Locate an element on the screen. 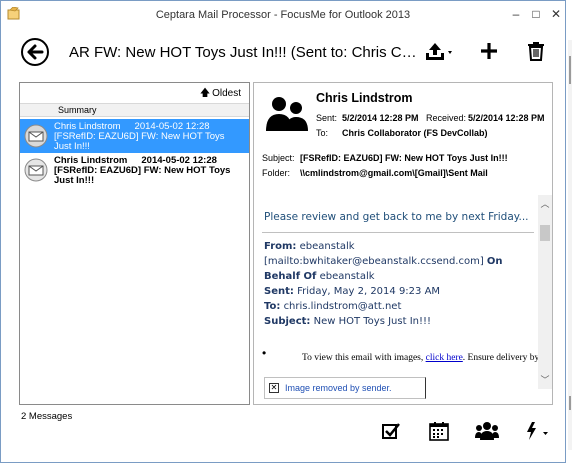  lightning-icon is located at coordinates (537, 431).